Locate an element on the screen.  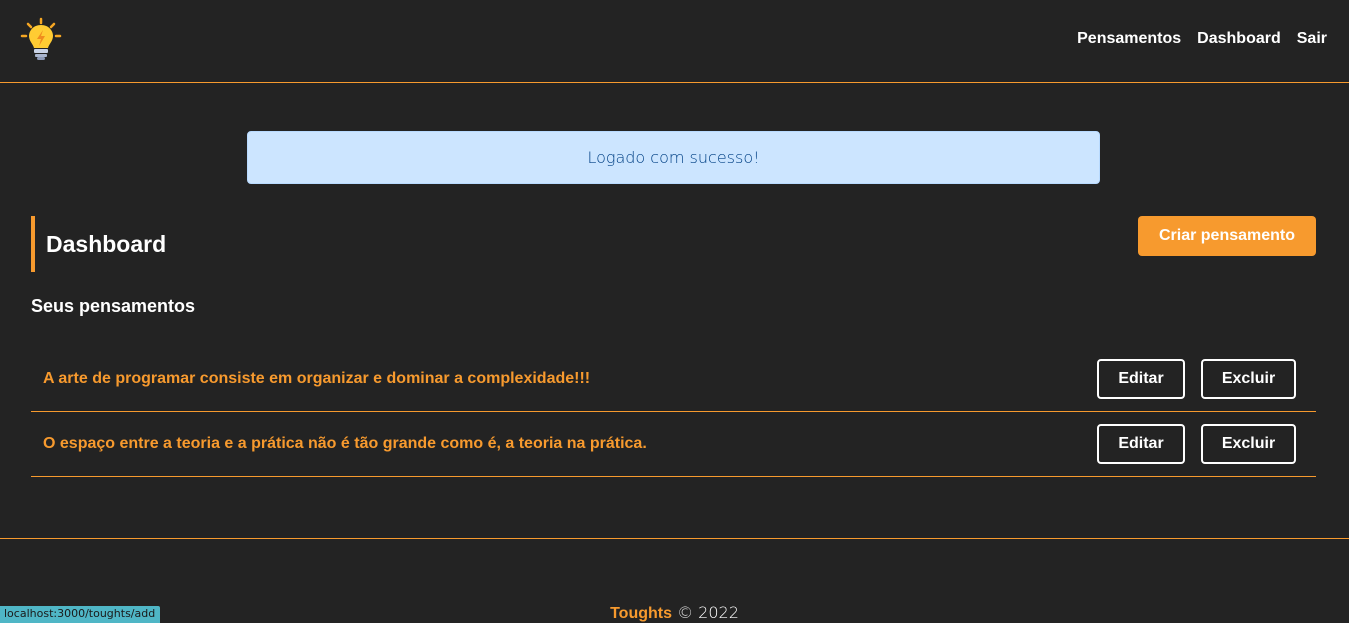
lightbulb-icon is located at coordinates (41, 39).